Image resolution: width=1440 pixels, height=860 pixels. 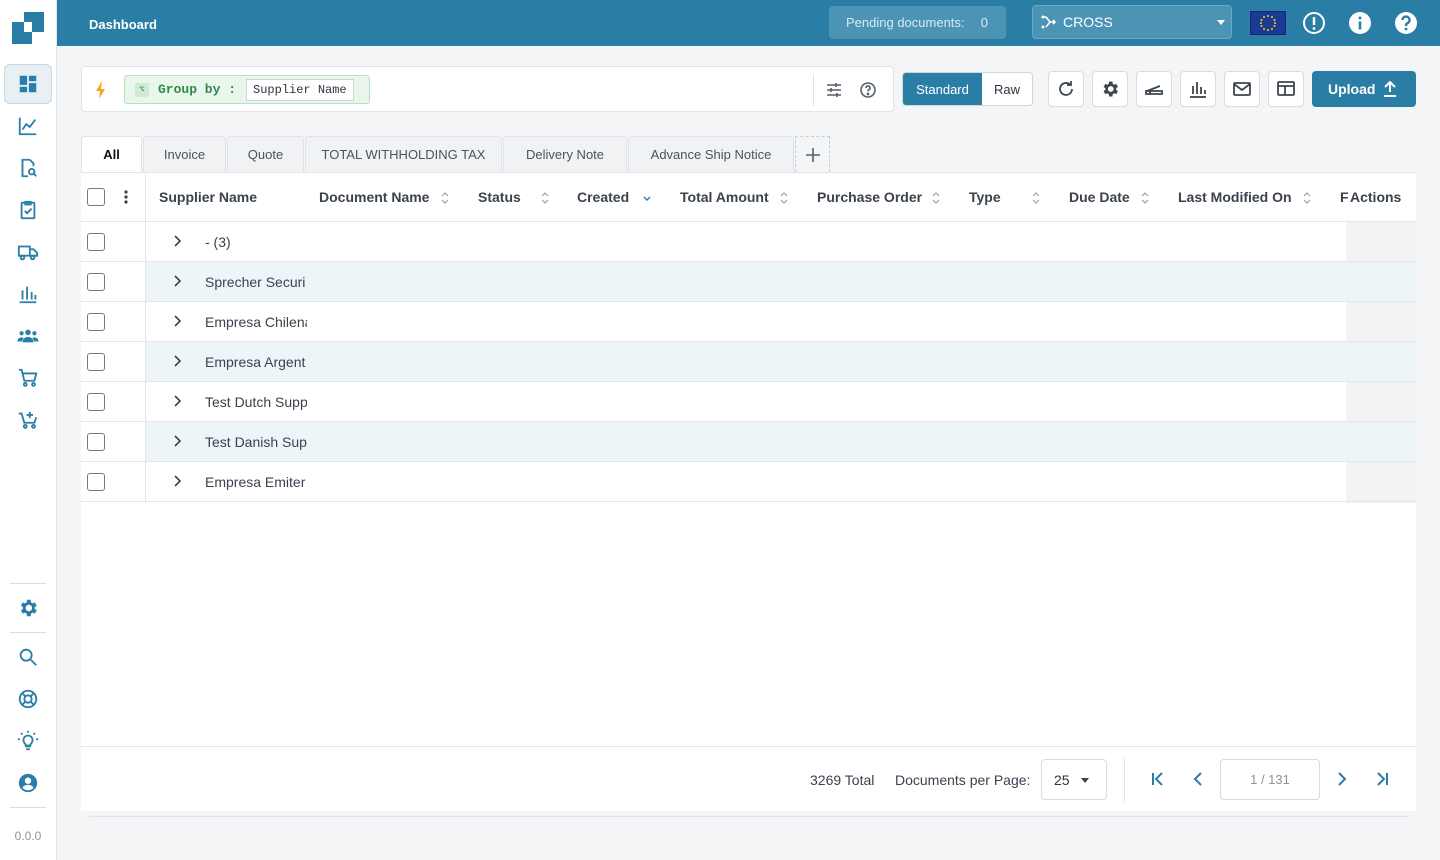 I want to click on next-page-button, so click(x=1342, y=779).